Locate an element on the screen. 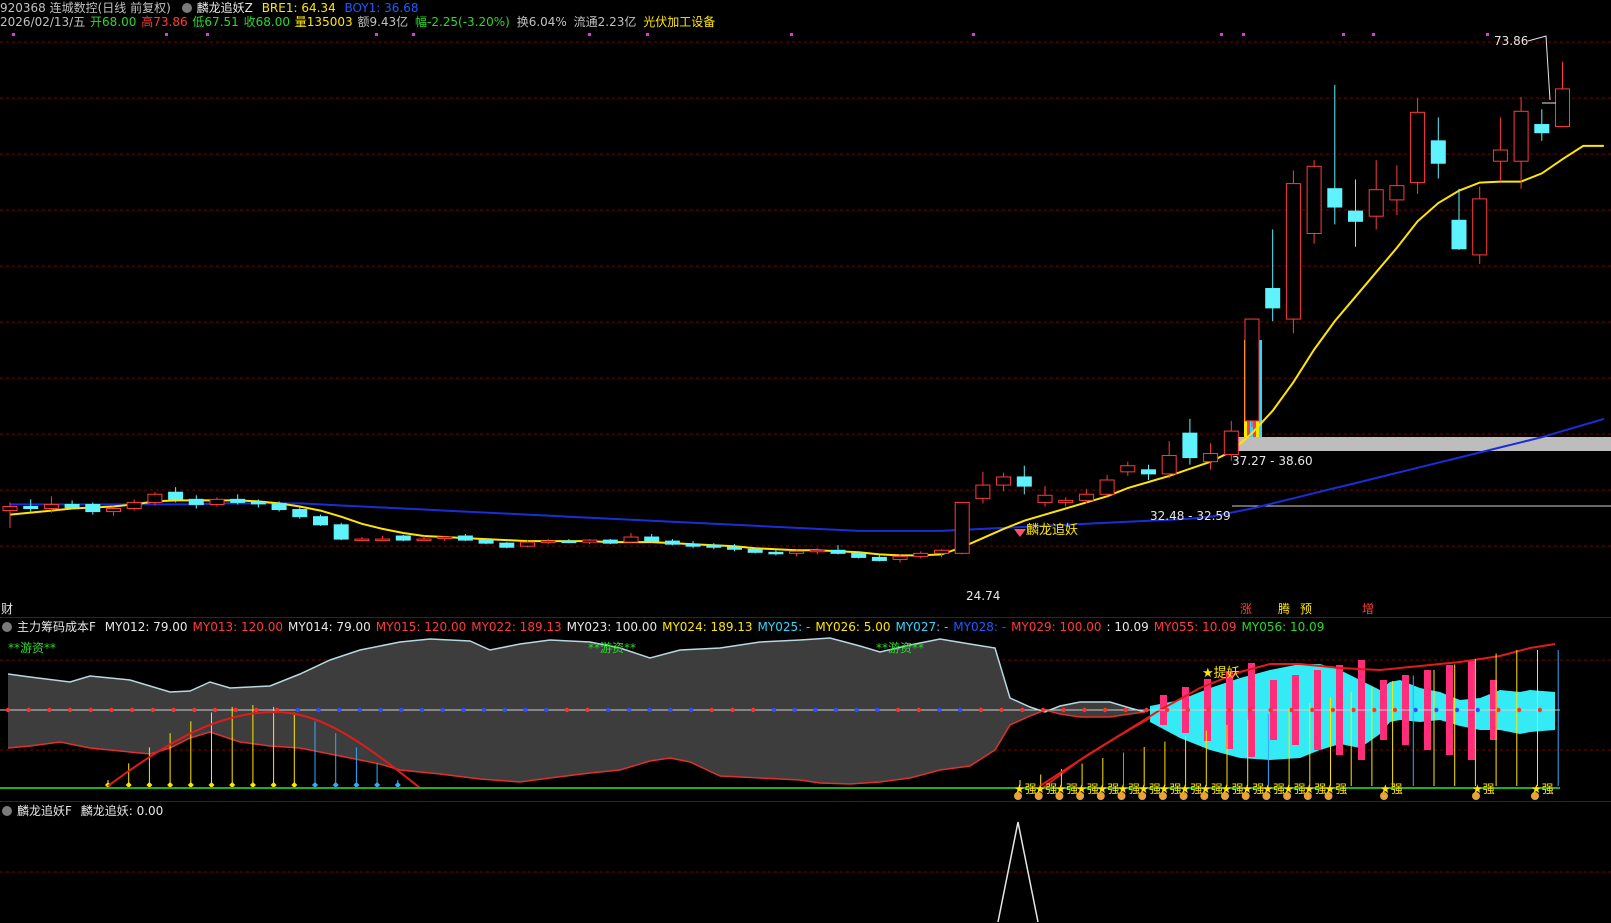 Image resolution: width=1611 pixels, height=923 pixels. marker-yu: 预 is located at coordinates (1306, 609).